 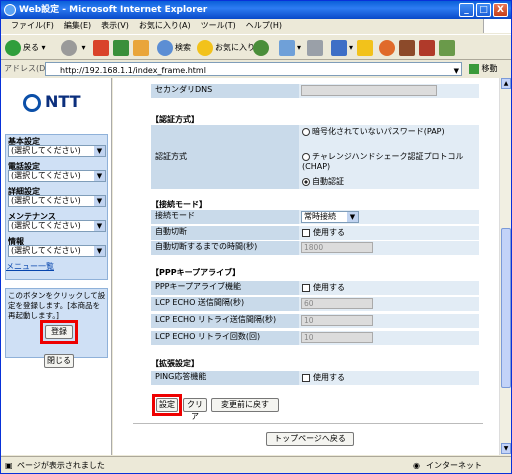 What do you see at coordinates (337, 320) in the screenshot?
I see `lcp-retry-interval-input: 10` at bounding box center [337, 320].